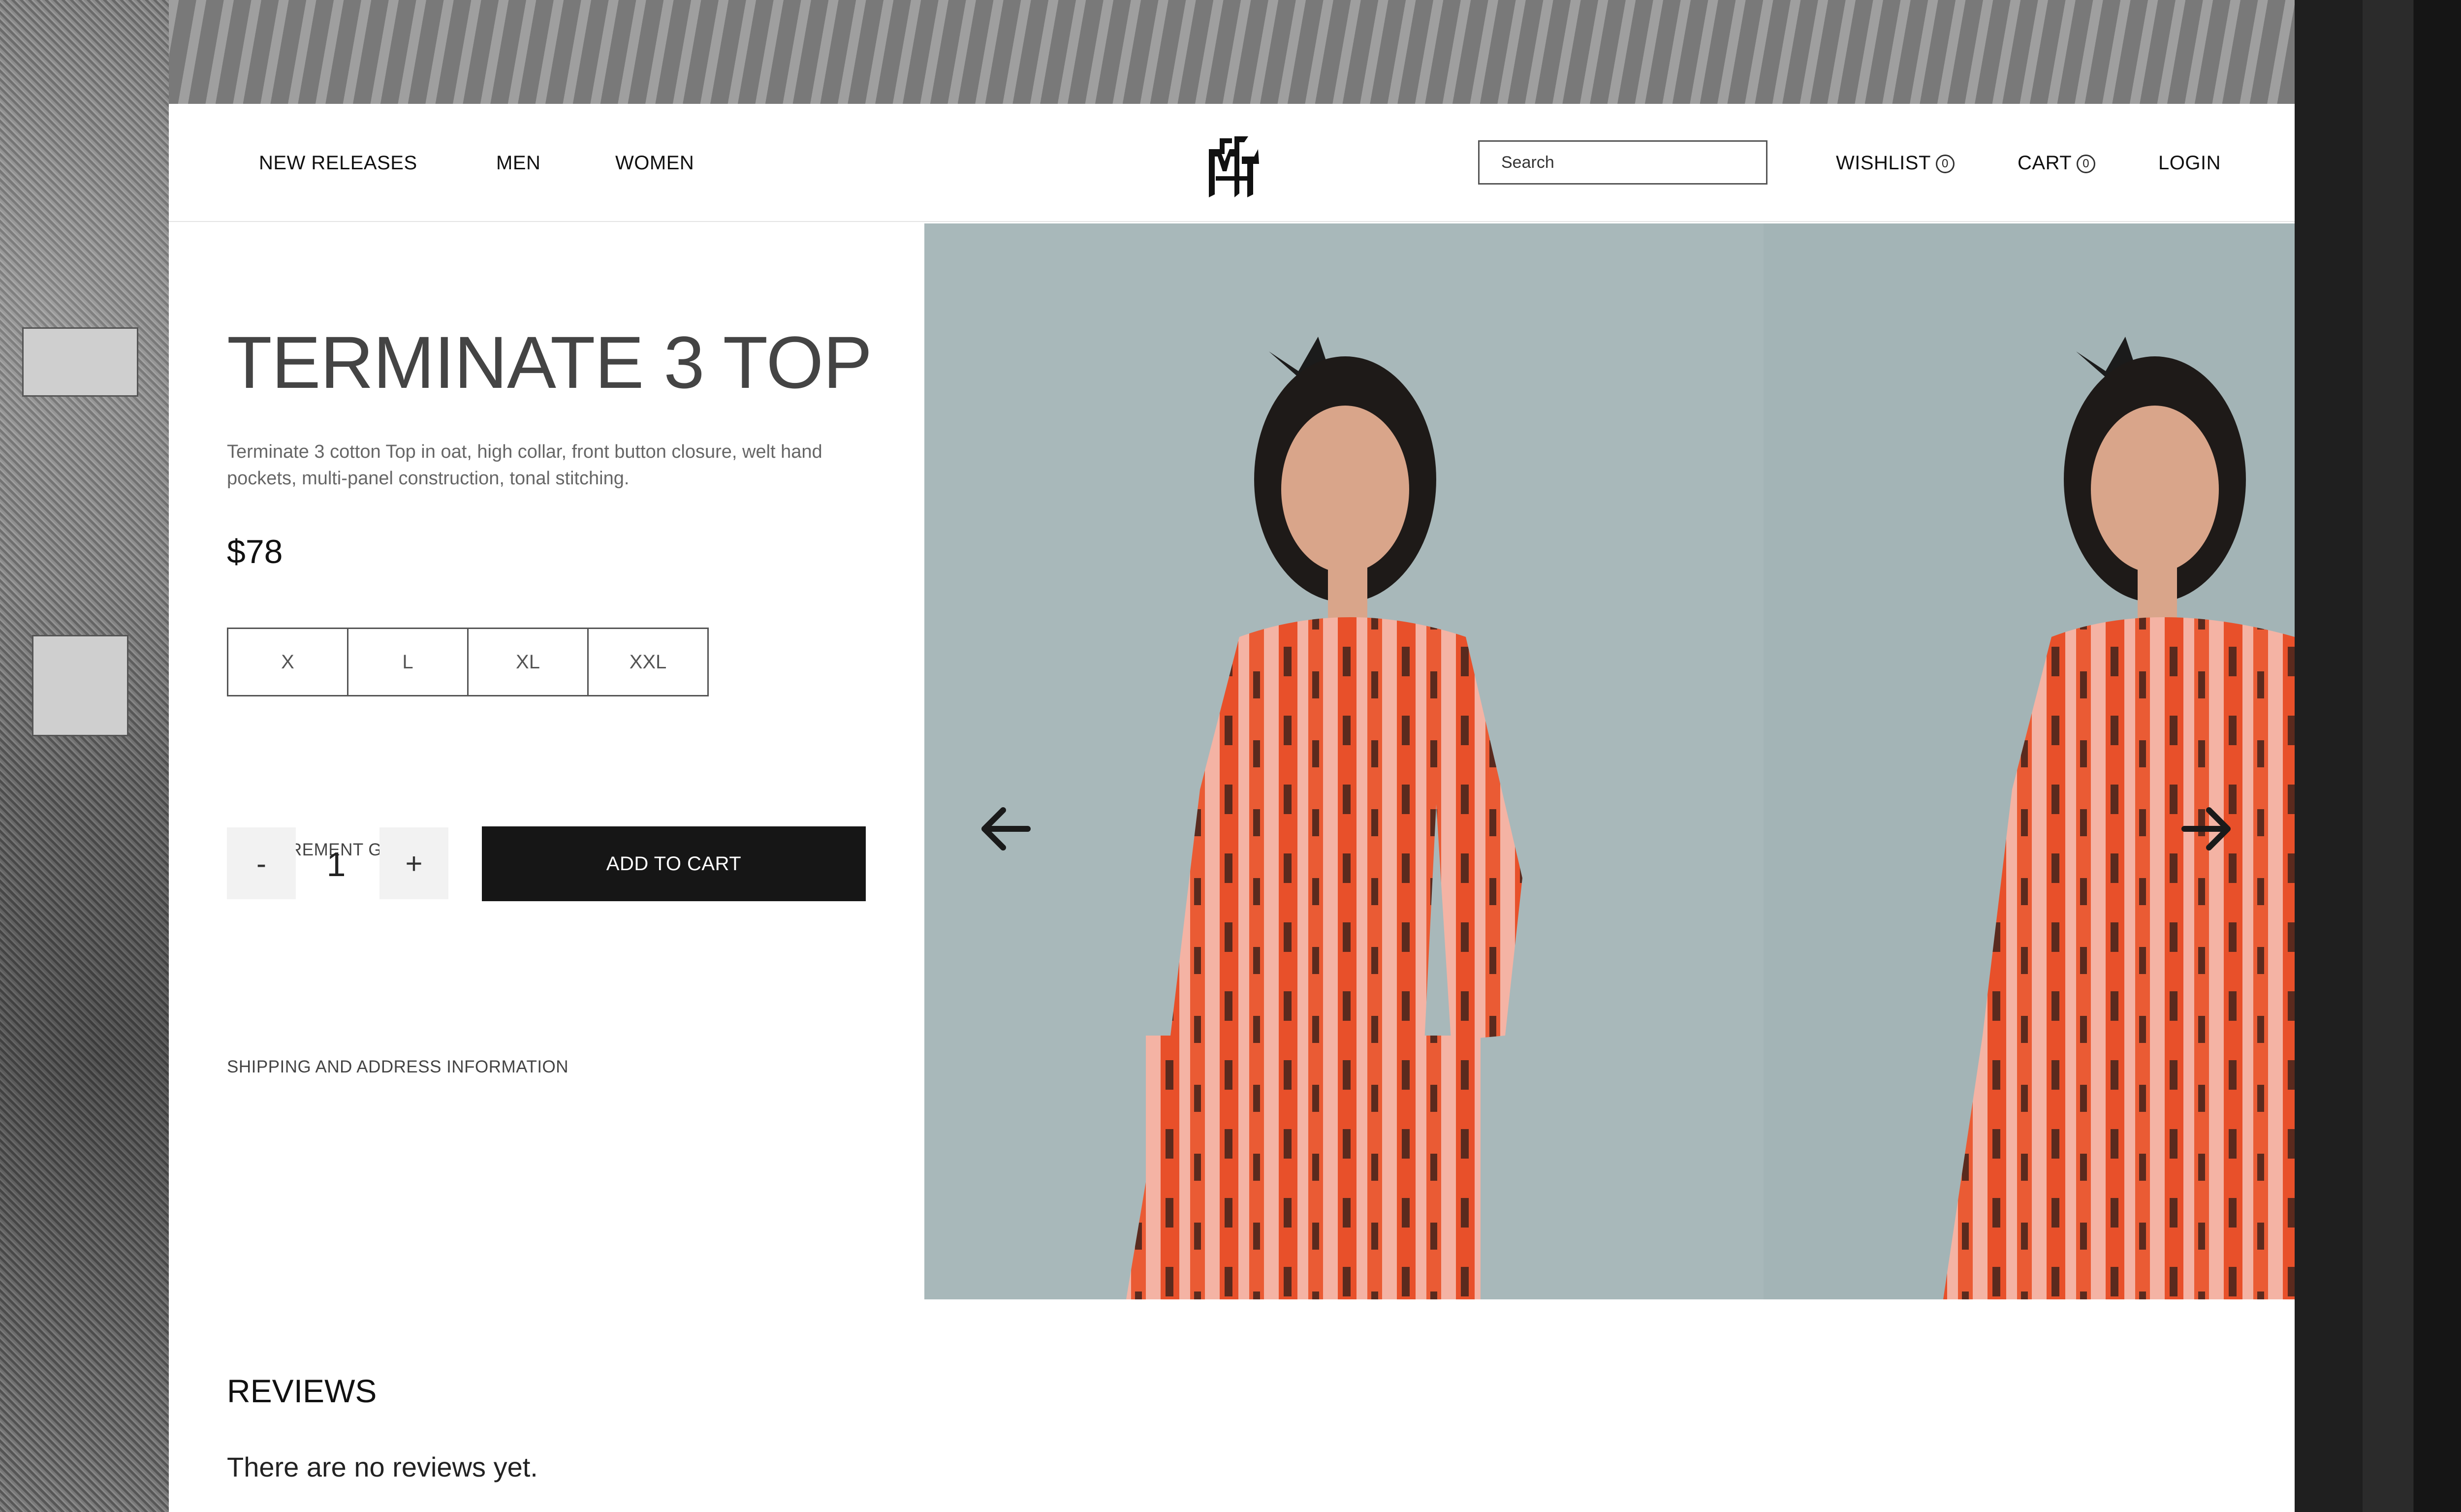 The width and height of the screenshot is (2461, 1512). What do you see at coordinates (2378, 756) in the screenshot?
I see `door-right` at bounding box center [2378, 756].